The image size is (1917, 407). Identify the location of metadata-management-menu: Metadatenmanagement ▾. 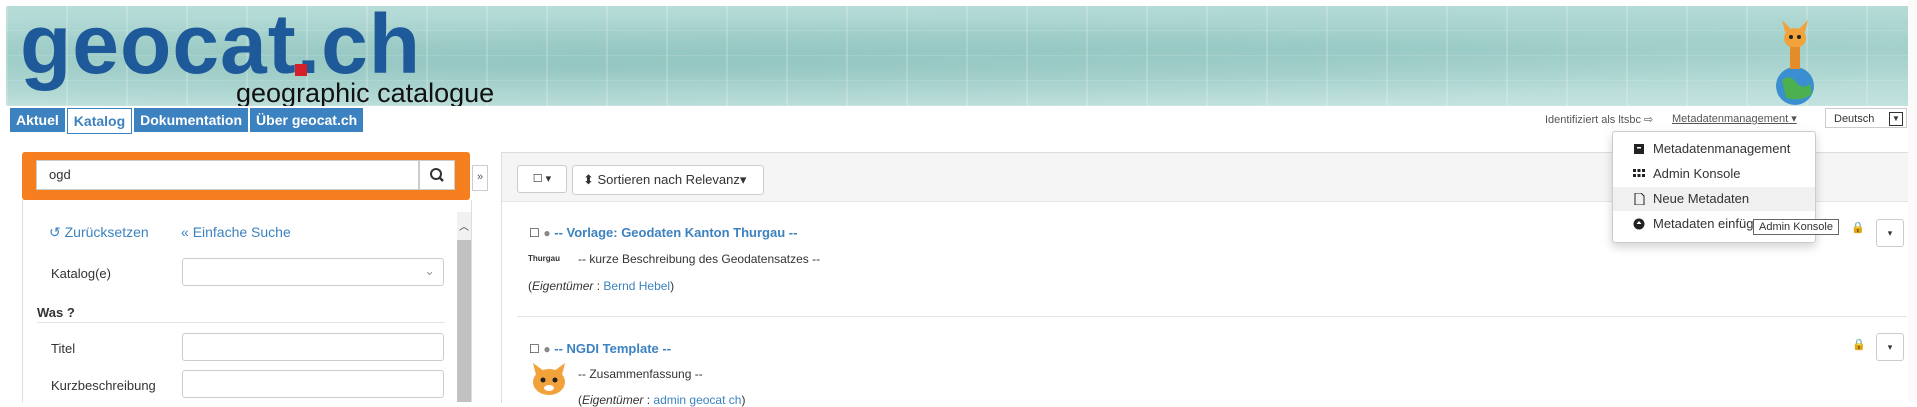
(1734, 118).